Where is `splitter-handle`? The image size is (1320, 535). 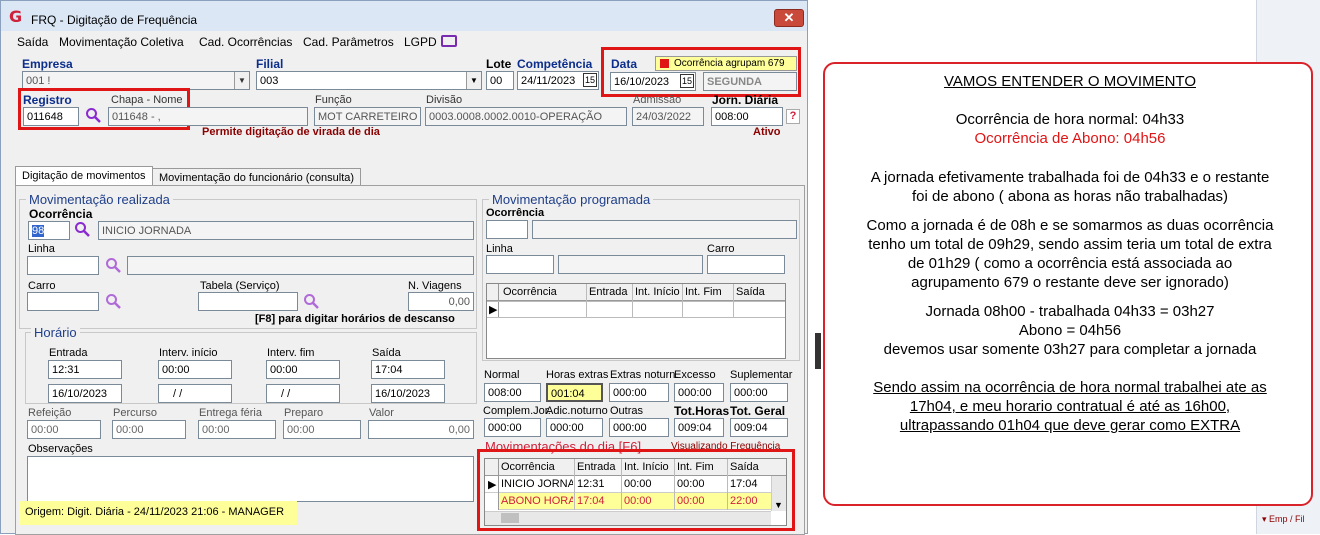 splitter-handle is located at coordinates (818, 351).